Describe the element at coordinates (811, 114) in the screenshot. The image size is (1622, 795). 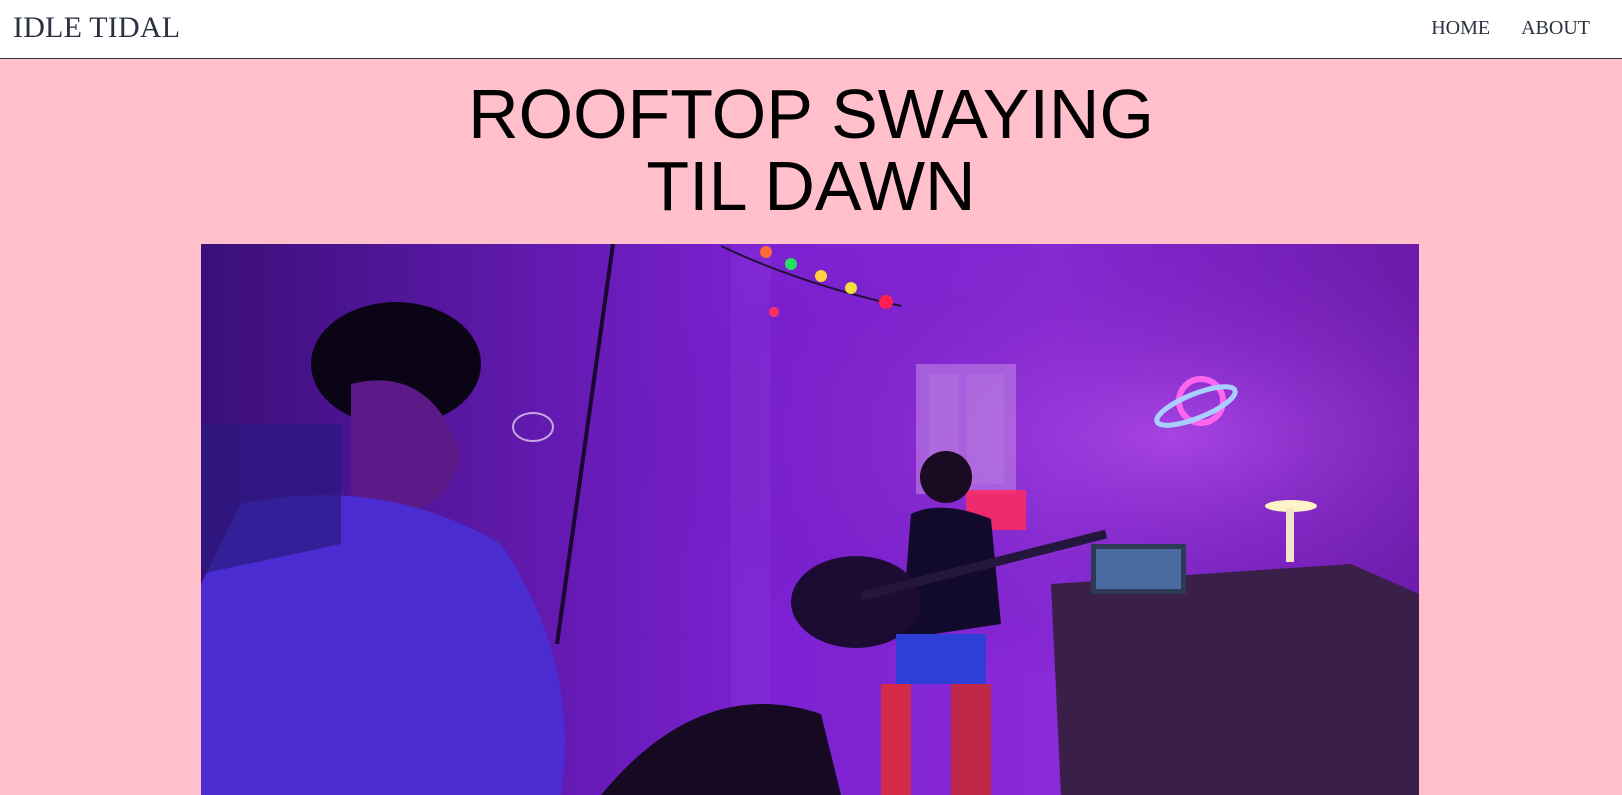
I see `page-title-line-1: ROOFTOP SWAYING` at that location.